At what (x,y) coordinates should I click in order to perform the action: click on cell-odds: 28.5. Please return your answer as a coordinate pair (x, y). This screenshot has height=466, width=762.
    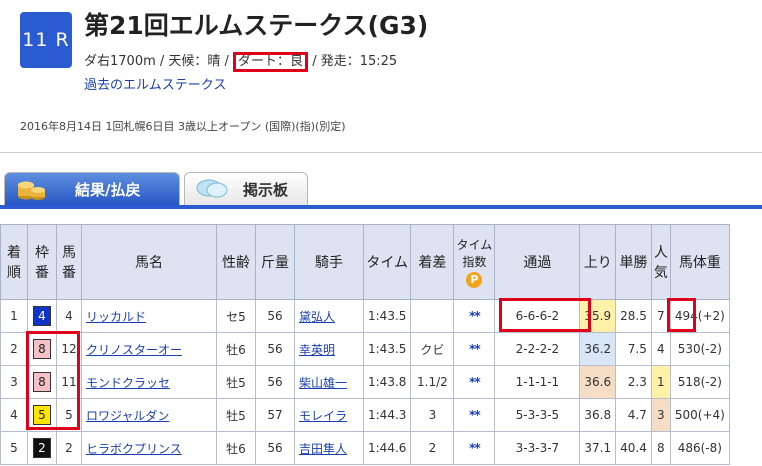
    Looking at the image, I should click on (633, 316).